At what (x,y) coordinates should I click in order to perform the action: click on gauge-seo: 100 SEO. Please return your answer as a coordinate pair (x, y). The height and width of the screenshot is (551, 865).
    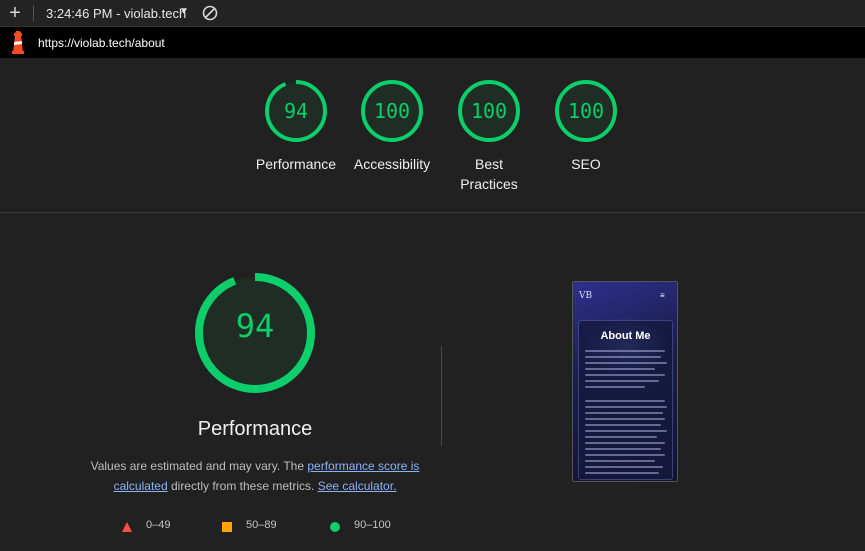
    Looking at the image, I should click on (586, 126).